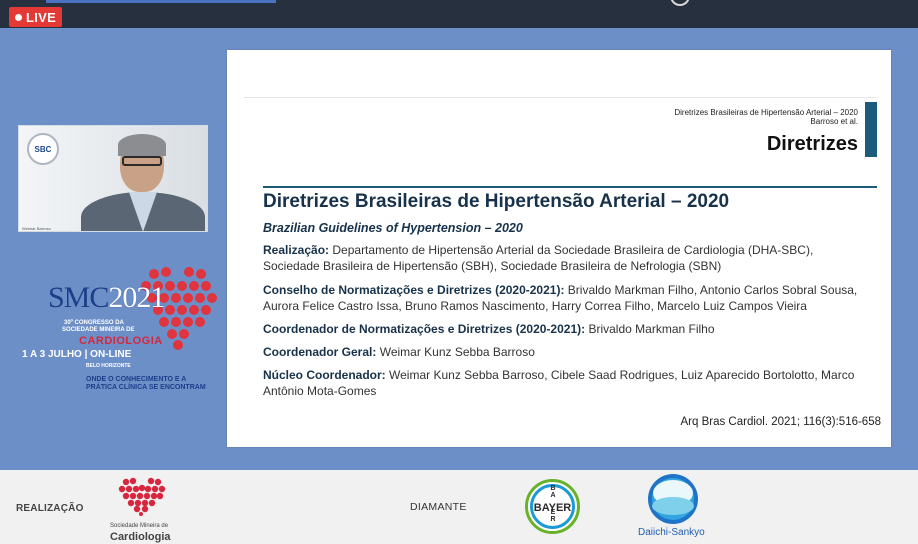 The image size is (918, 544). Describe the element at coordinates (98, 330) in the screenshot. I see `congress-line2: SOCIEDADE MINEIRA DE` at that location.